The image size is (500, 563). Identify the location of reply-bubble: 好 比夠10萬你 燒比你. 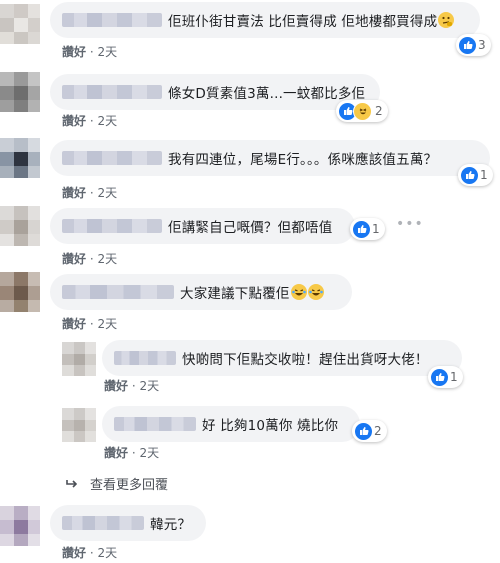
(231, 424).